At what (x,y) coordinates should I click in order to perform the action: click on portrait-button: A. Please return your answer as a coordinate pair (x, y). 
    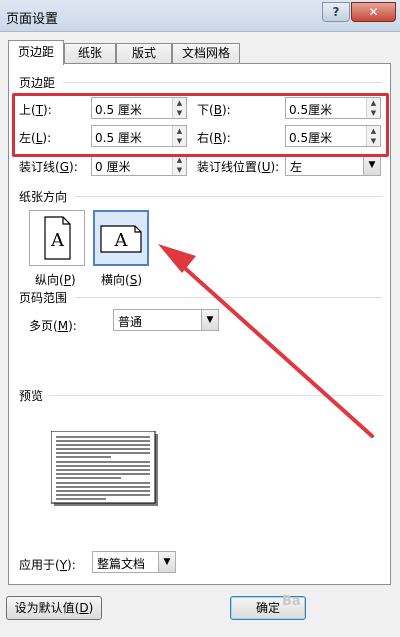
    Looking at the image, I should click on (57, 238).